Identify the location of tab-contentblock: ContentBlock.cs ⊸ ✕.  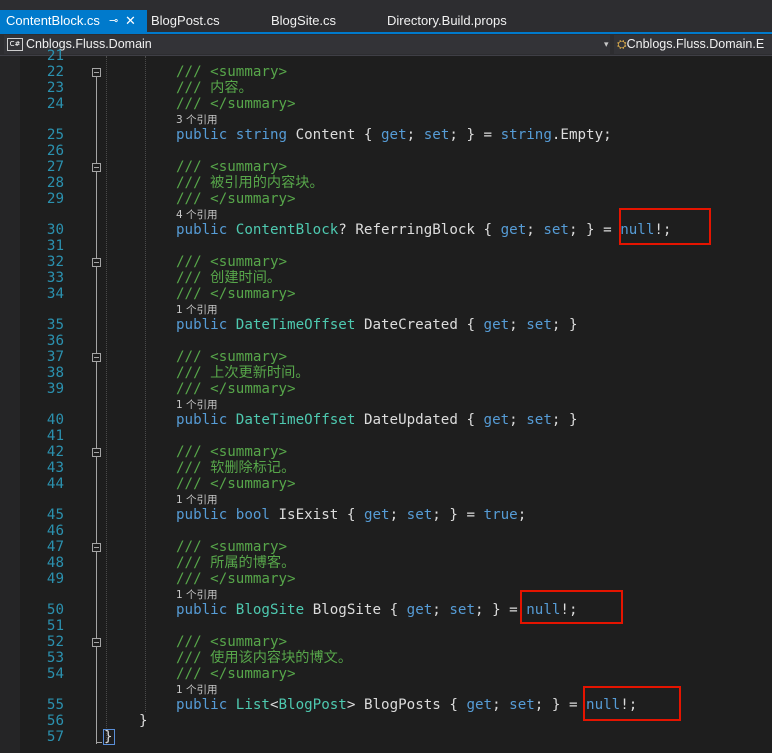
(73, 21).